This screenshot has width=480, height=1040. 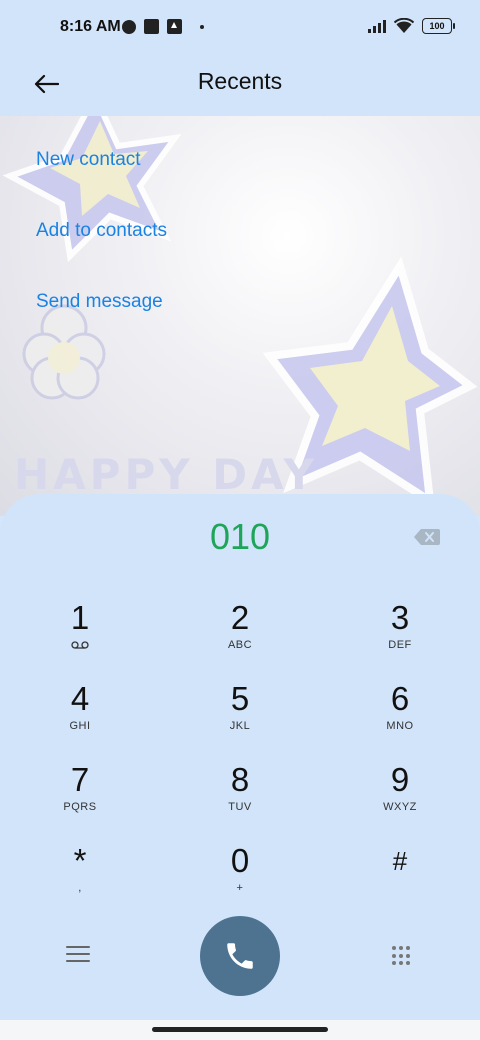 I want to click on key-digit: 0, so click(x=240, y=860).